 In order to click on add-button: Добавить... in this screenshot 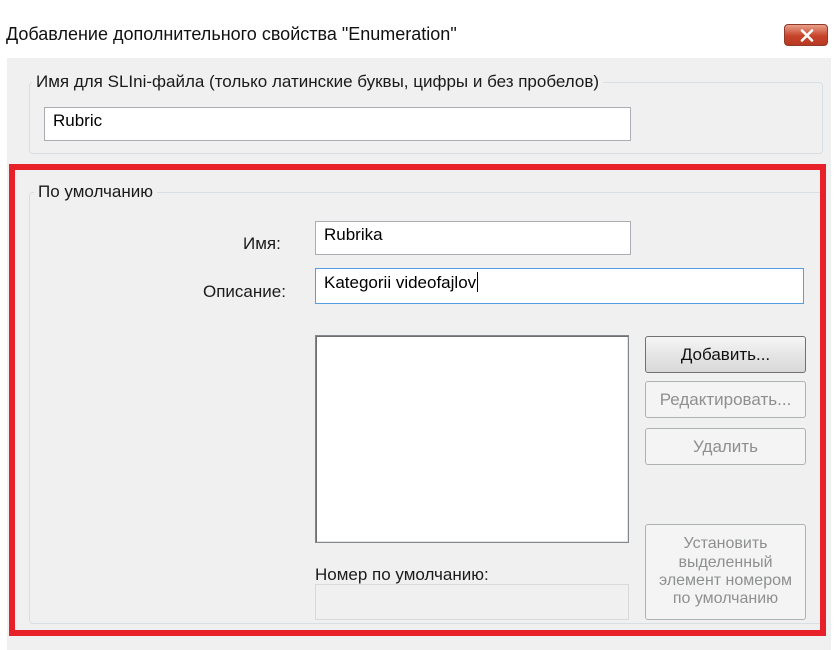, I will do `click(725, 354)`.